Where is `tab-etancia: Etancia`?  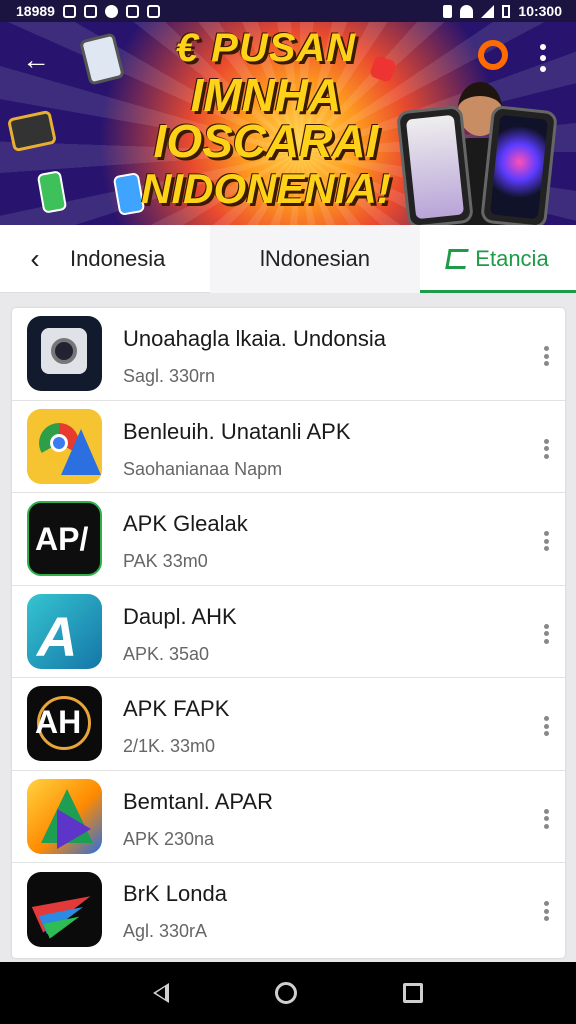 tab-etancia: Etancia is located at coordinates (498, 259).